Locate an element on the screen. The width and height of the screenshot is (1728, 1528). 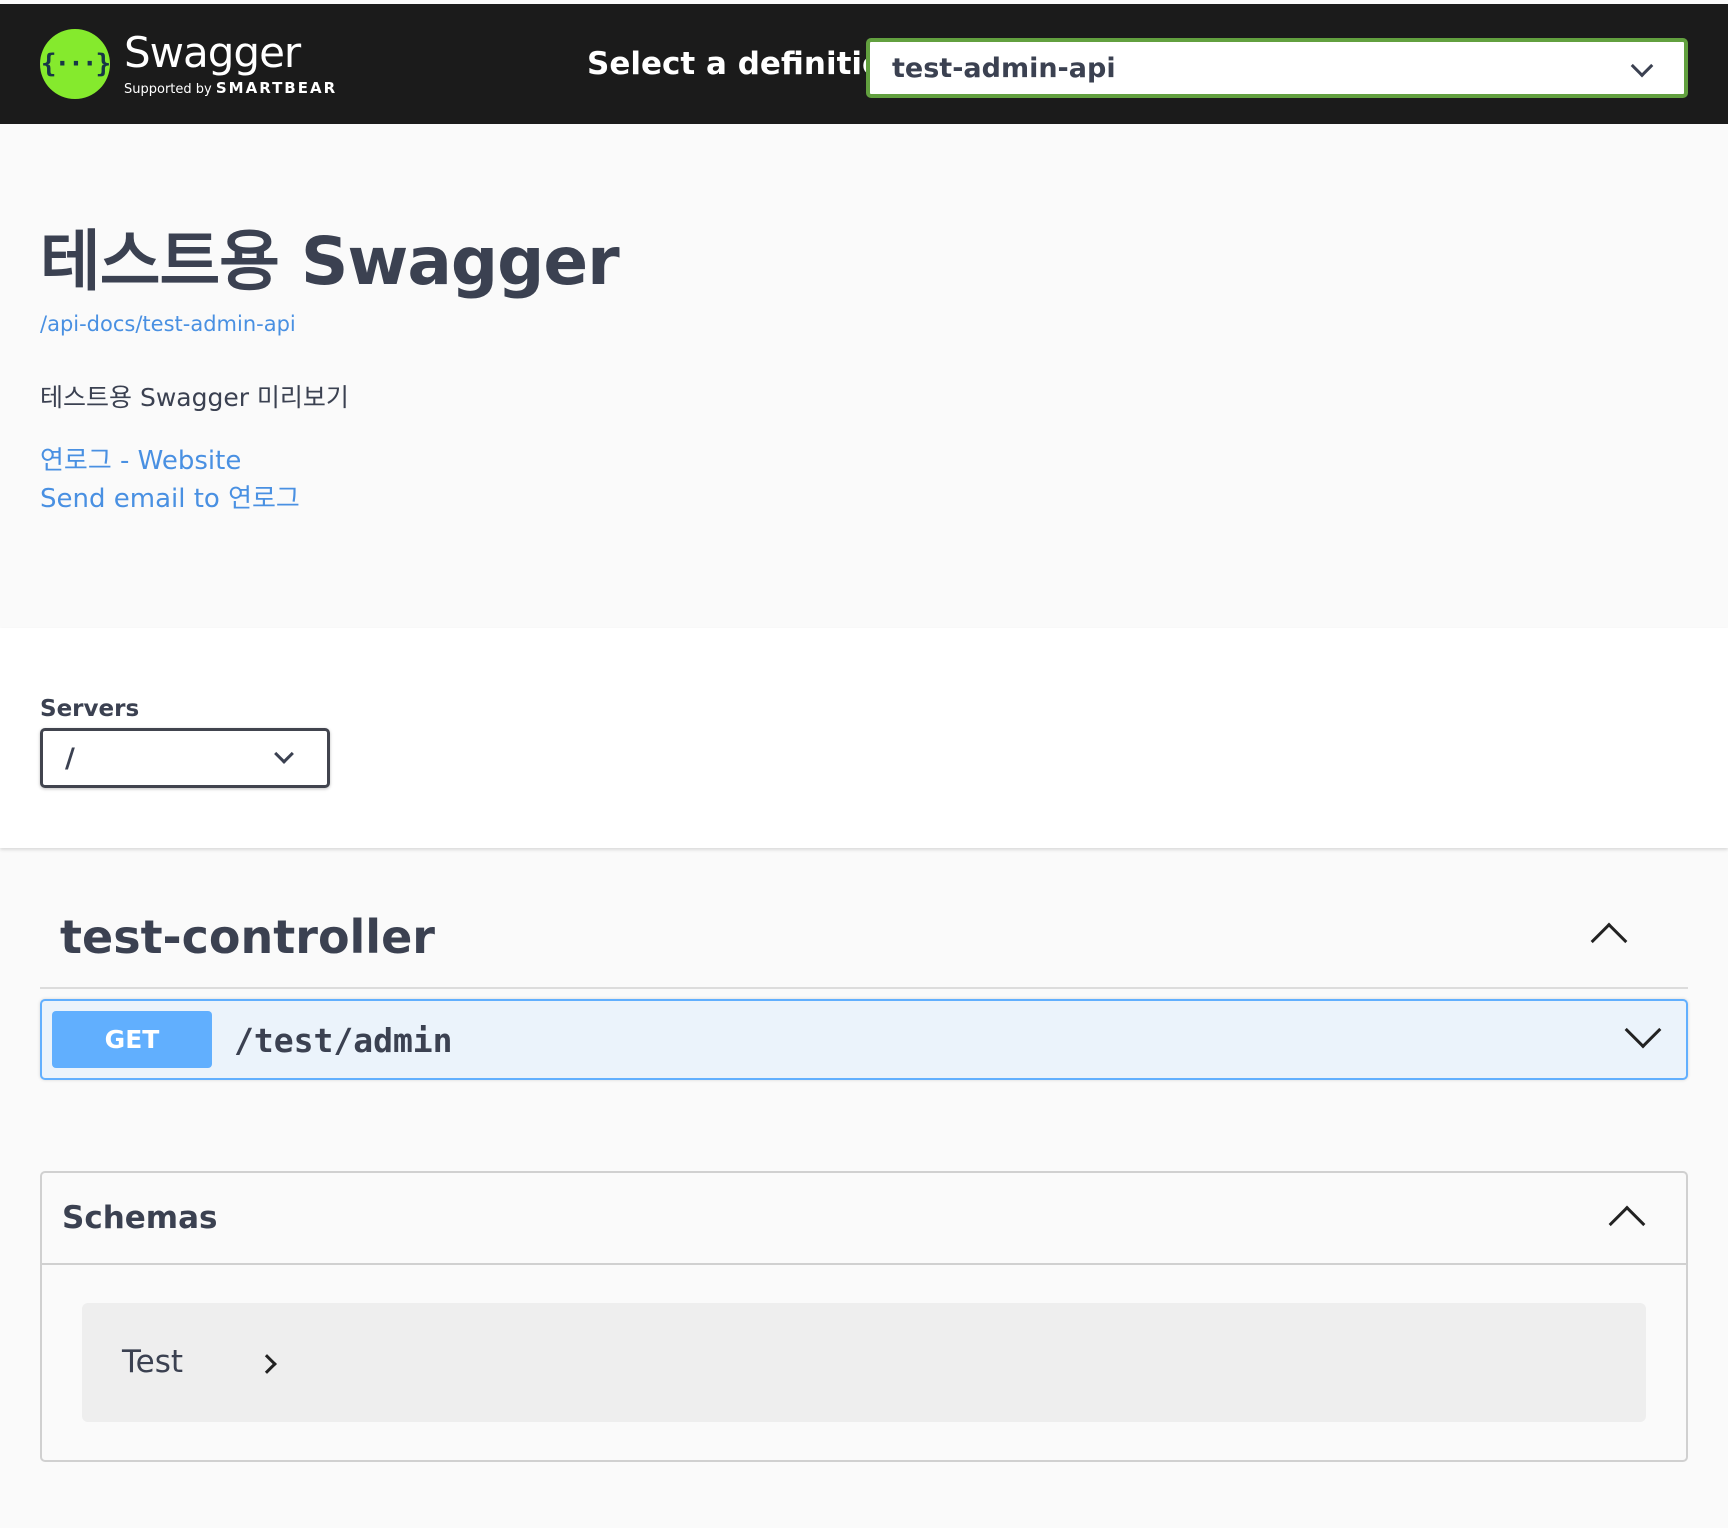
servers-selected-value: / is located at coordinates (70, 758).